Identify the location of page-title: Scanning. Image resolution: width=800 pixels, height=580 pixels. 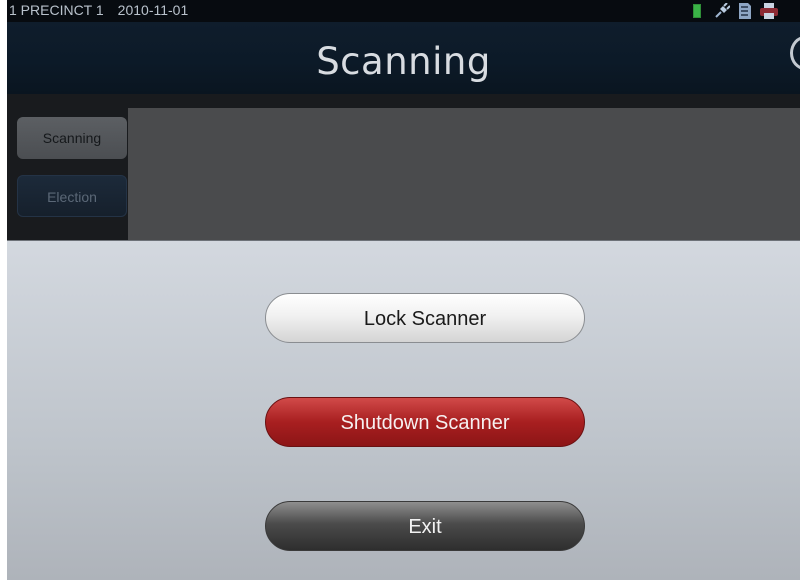
(403, 61).